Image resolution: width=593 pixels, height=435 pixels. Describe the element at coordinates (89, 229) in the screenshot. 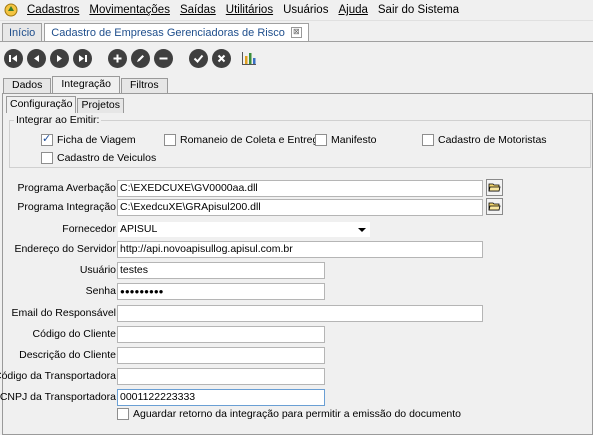

I see `label-fornecedor: Fornecedor` at that location.